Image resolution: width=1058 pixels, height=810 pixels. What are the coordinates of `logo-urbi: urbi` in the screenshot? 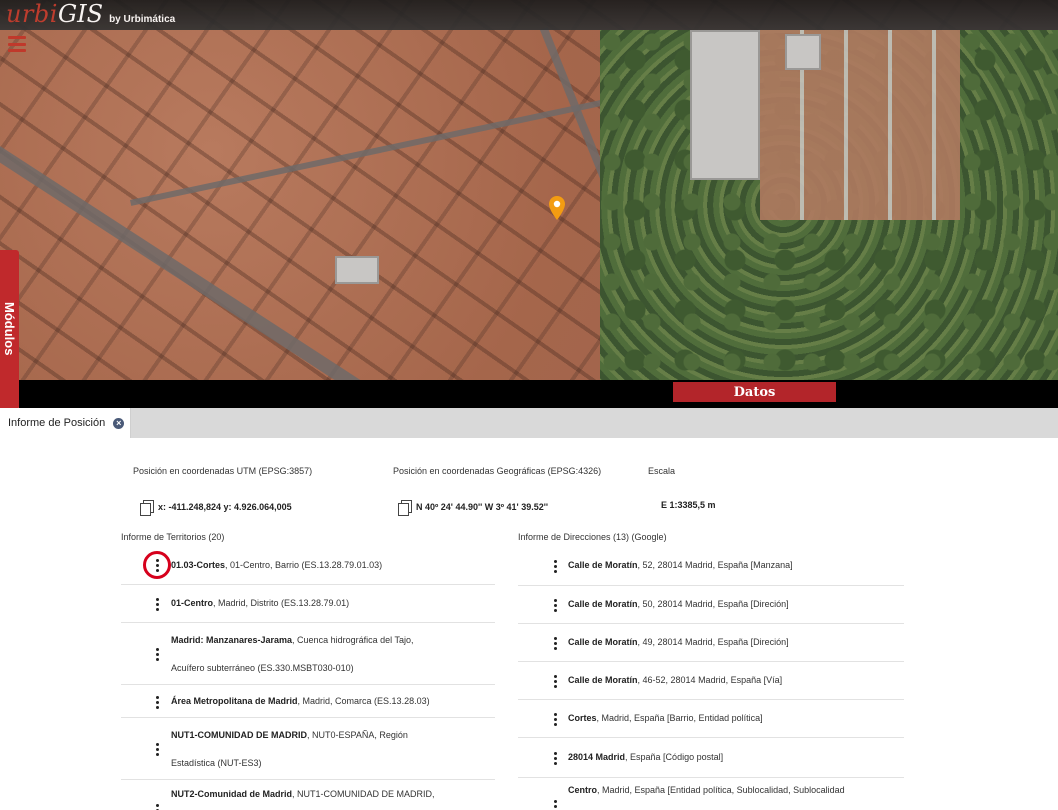 It's located at (32, 14).